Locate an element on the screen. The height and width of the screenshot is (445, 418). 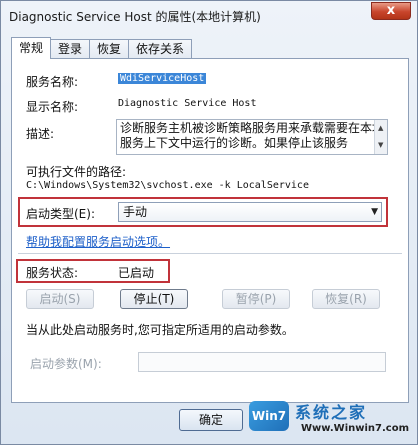
close-icon: x is located at coordinates (391, 10).